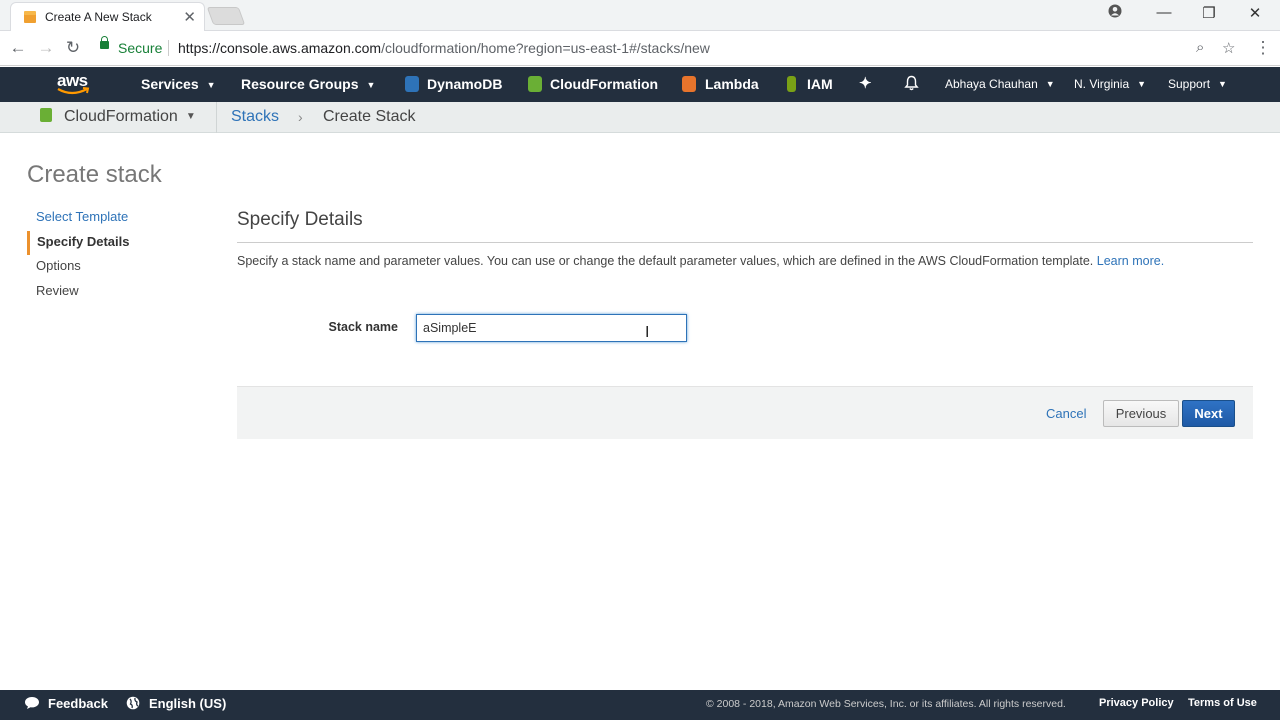 This screenshot has height=720, width=1280. I want to click on resource-groups-label: Resource Groups, so click(300, 84).